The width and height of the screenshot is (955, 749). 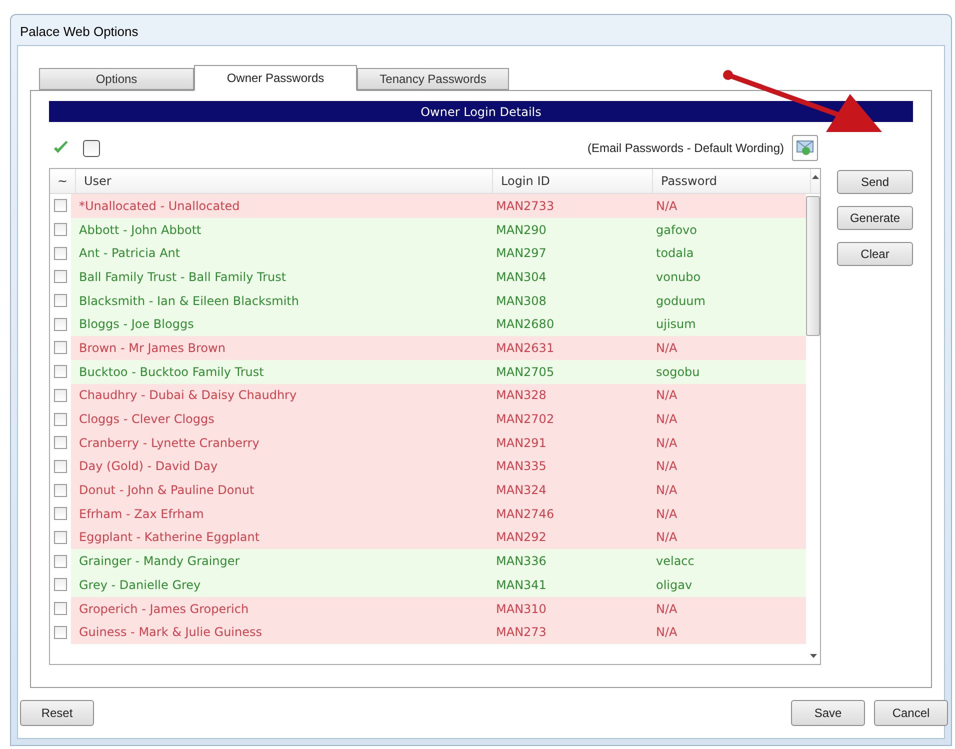 I want to click on table-row: Ant - Patricia Ant MAN297 todala, so click(x=438, y=253).